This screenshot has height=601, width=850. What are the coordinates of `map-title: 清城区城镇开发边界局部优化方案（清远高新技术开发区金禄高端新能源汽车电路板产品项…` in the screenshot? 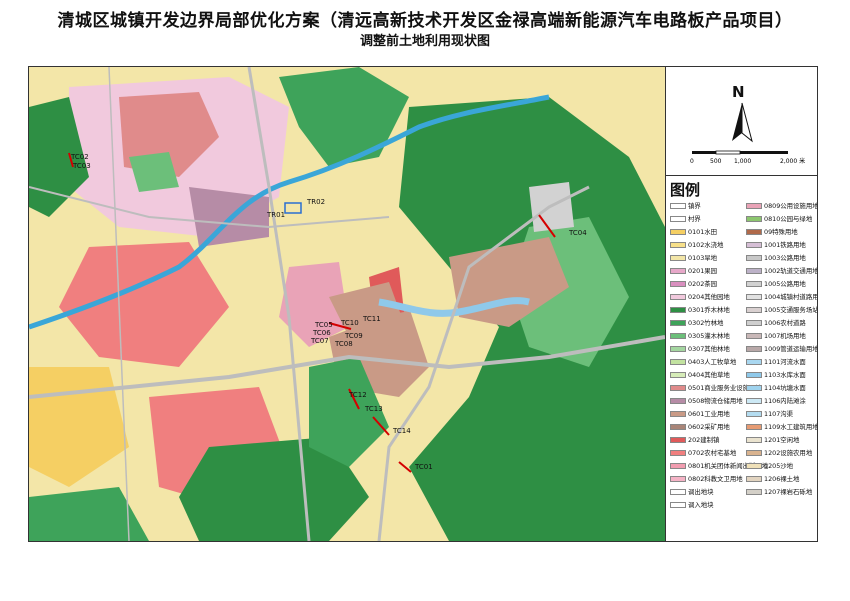 It's located at (425, 21).